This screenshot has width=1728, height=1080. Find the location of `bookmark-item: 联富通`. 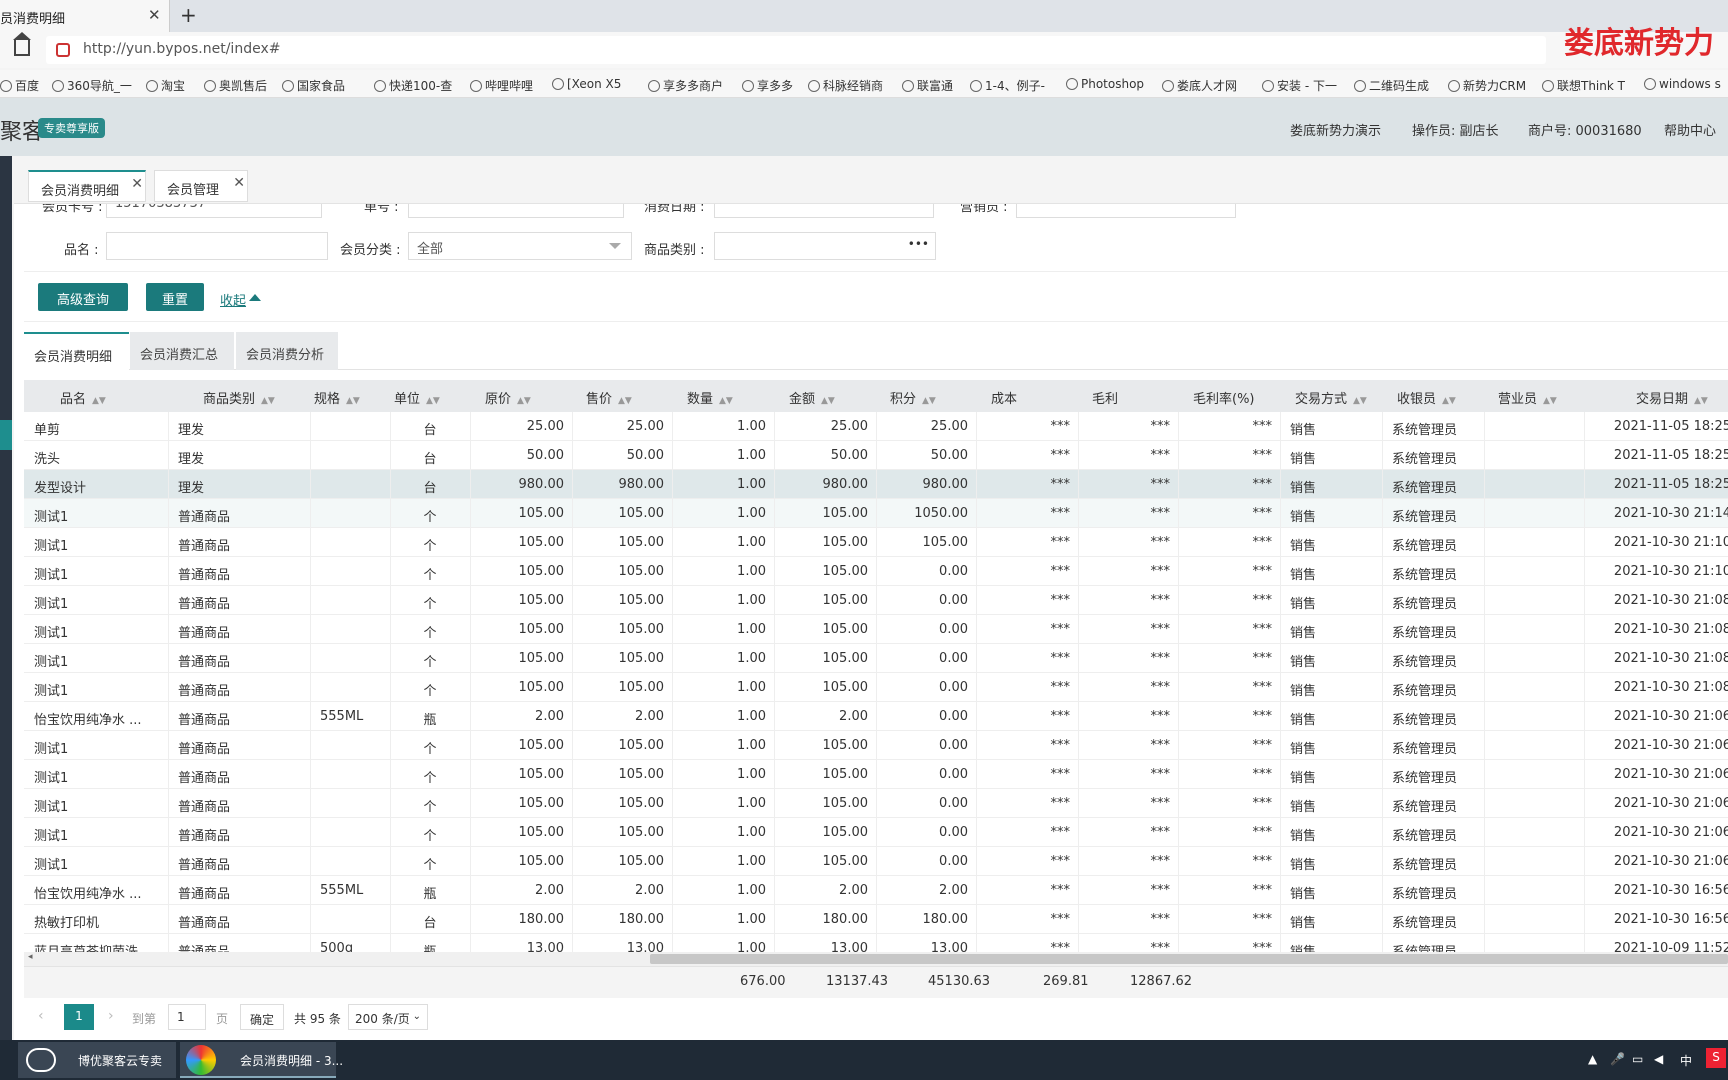

bookmark-item: 联富通 is located at coordinates (927, 85).